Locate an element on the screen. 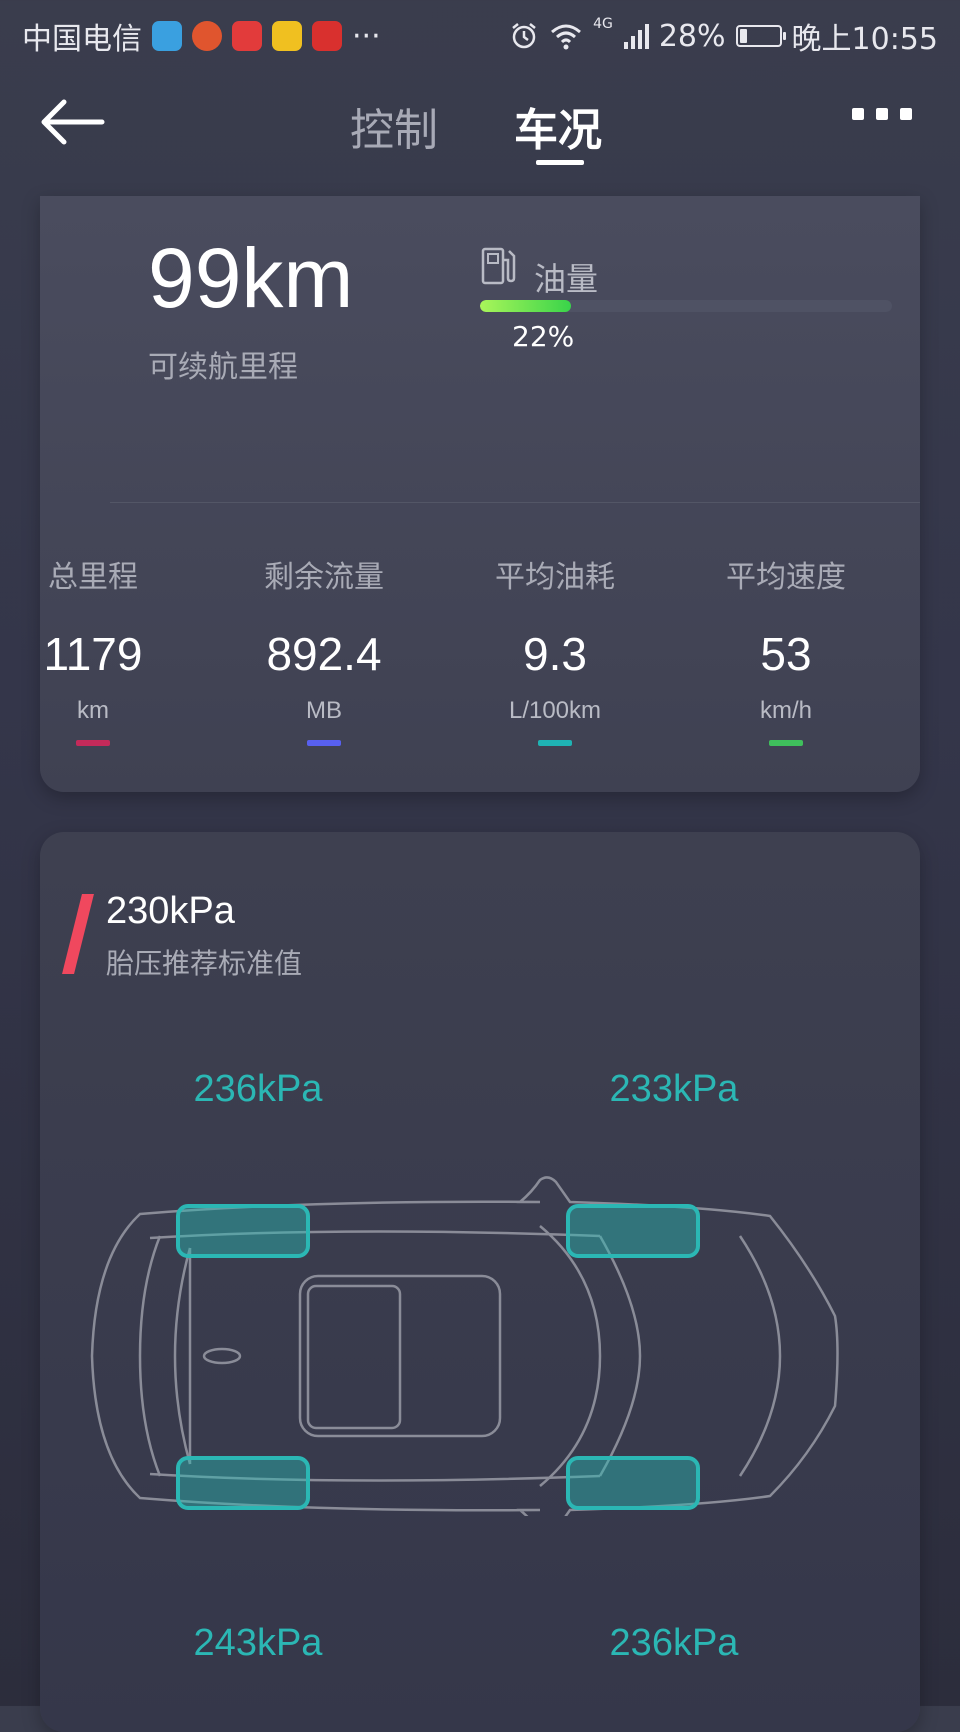  tab-vehicle-status: 车况 is located at coordinates (558, 126).